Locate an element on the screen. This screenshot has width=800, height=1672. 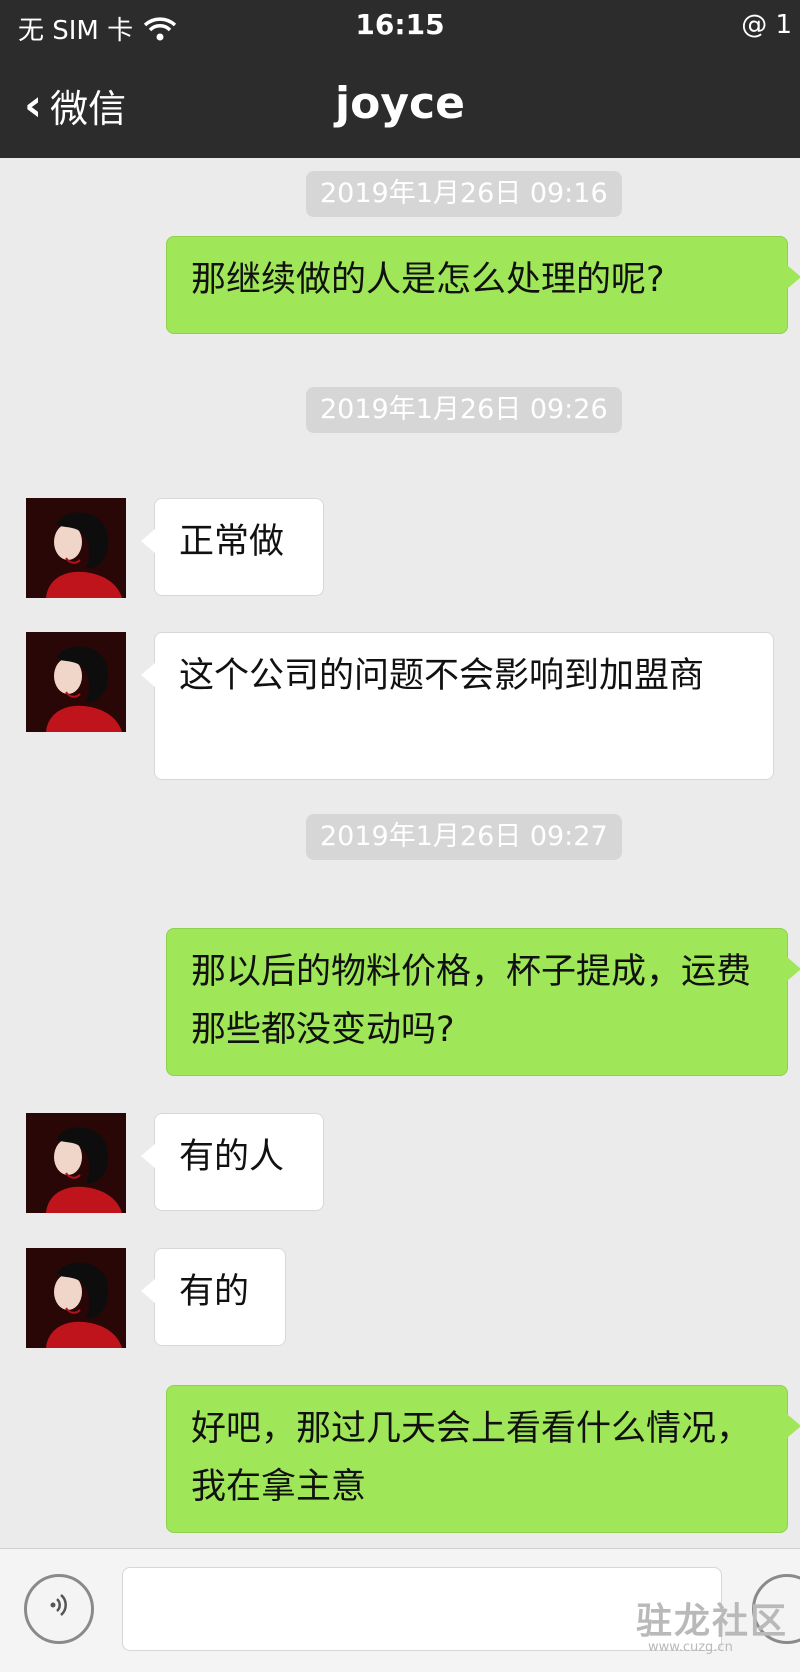
incoming-message: 有的人 is located at coordinates (232, 1162).